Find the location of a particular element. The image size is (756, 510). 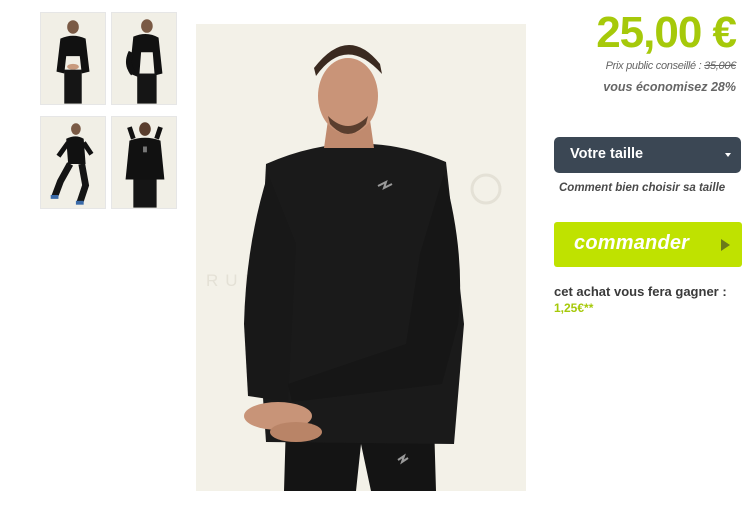

rewards-text: cet achat vous fera gagner : is located at coordinates (640, 291).